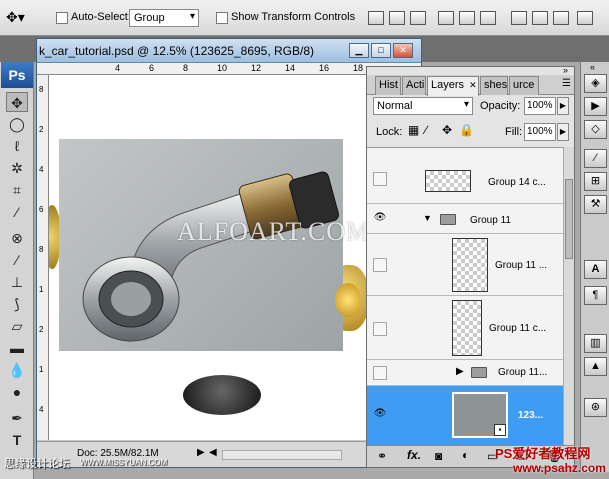 The width and height of the screenshot is (609, 479). I want to click on close-button: ✕, so click(403, 50).